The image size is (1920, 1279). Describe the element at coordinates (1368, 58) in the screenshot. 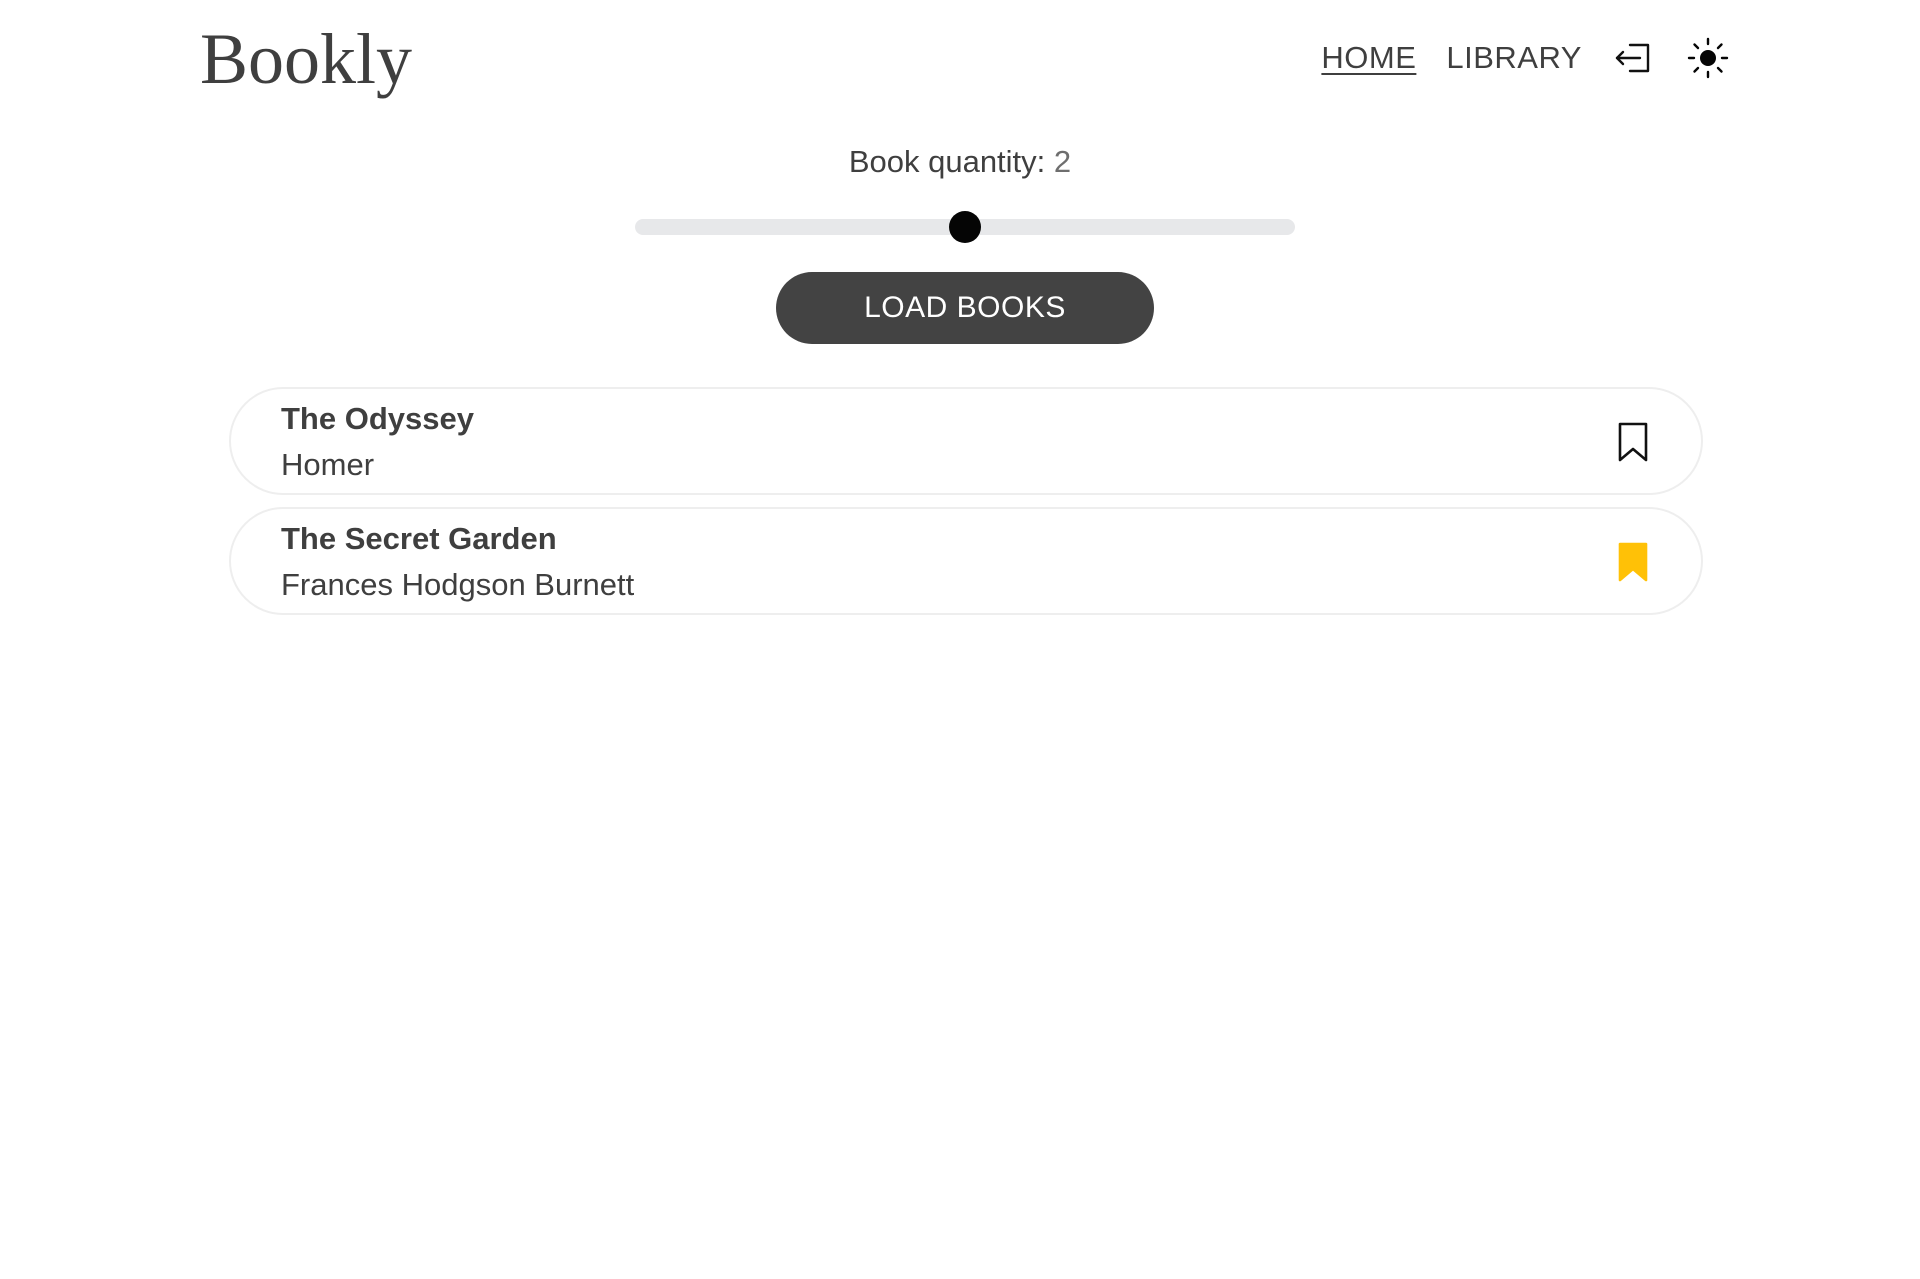

I see `nav-home-link: HOME` at that location.